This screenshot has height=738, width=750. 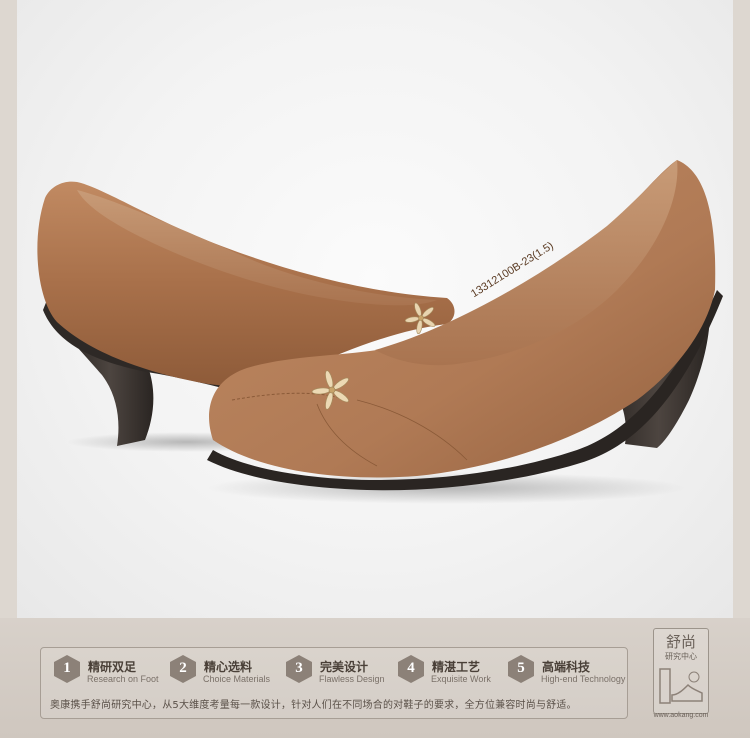 I want to click on feature-title: 精心选料, so click(x=228, y=667).